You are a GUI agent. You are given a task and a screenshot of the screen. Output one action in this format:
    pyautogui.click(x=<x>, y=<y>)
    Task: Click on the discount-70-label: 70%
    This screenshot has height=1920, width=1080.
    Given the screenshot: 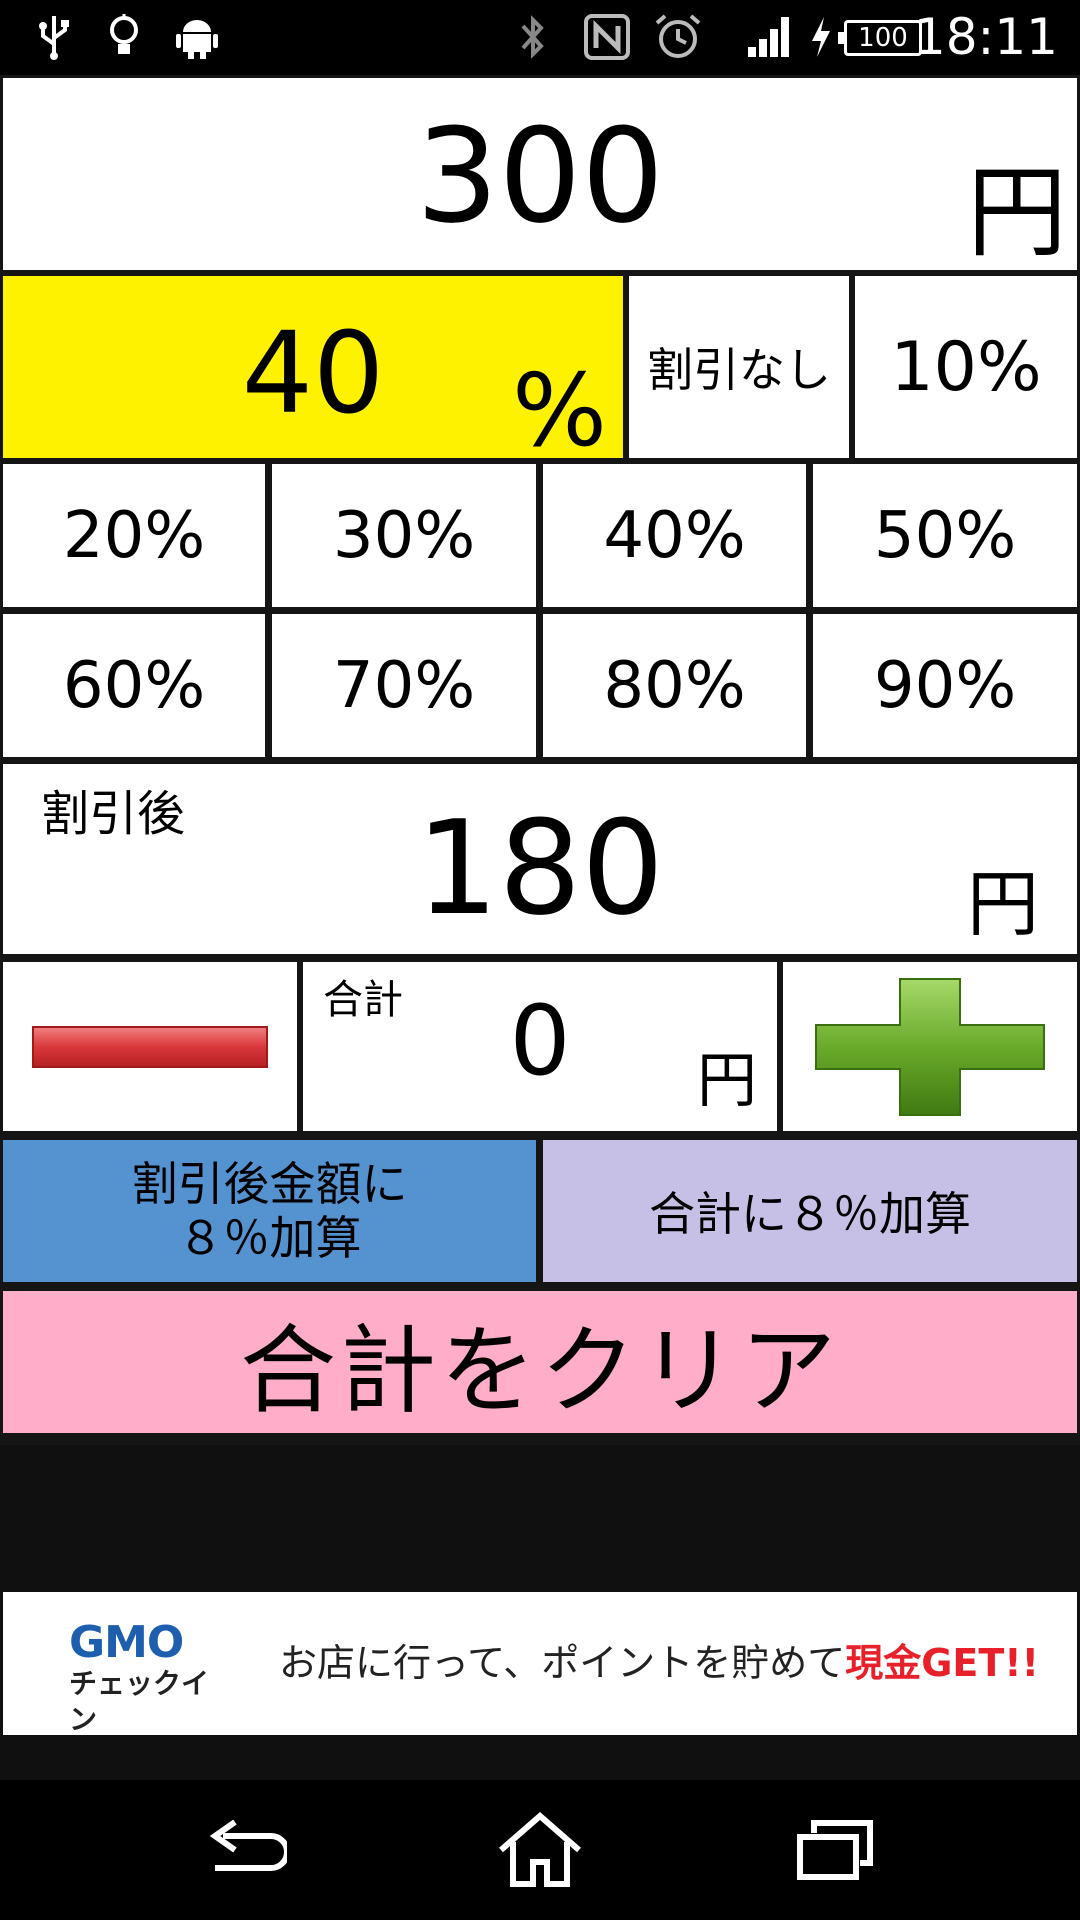 What is the action you would take?
    pyautogui.click(x=404, y=685)
    